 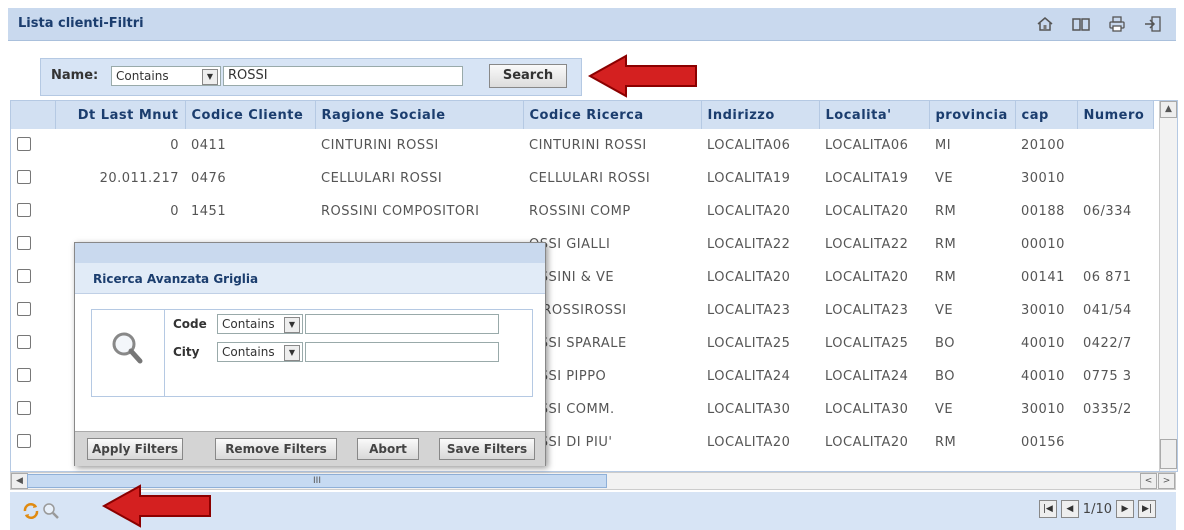 I want to click on exit-icon, so click(x=1153, y=24).